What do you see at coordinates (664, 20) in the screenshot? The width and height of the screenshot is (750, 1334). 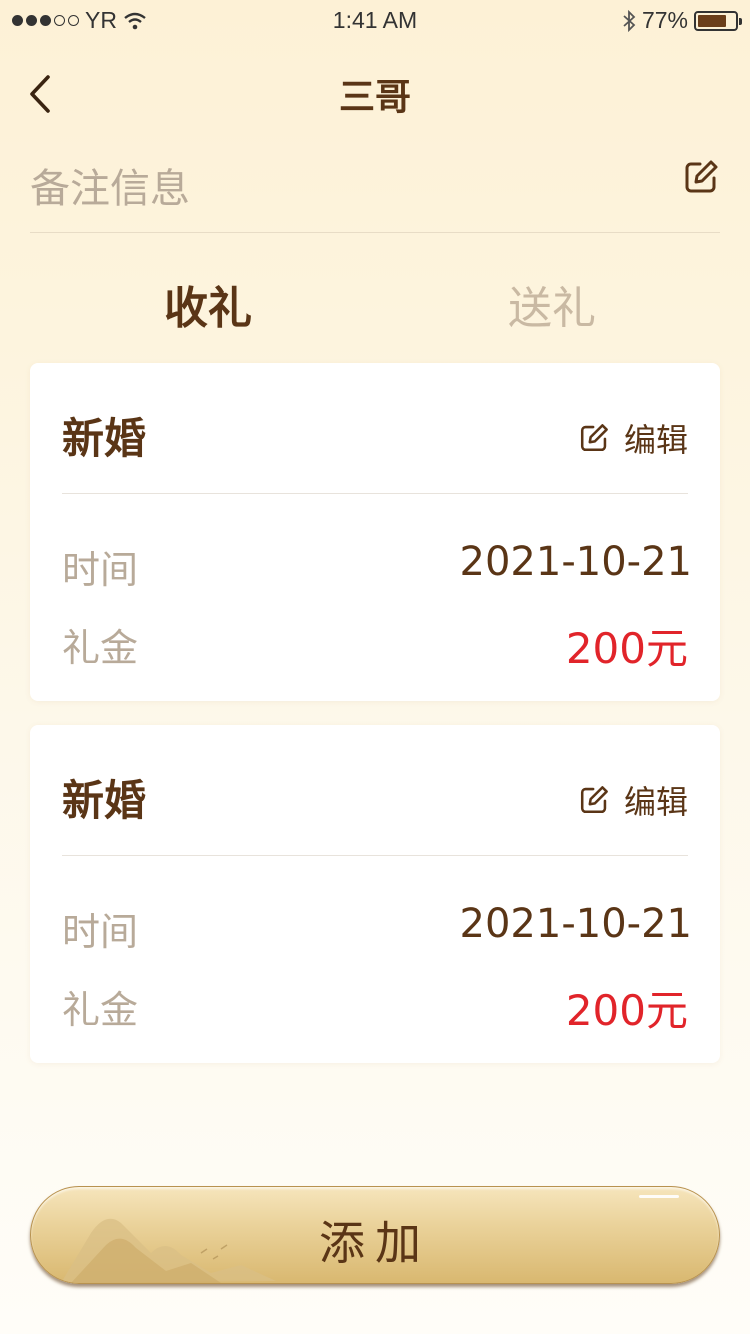 I see `battery-percent: 77%` at bounding box center [664, 20].